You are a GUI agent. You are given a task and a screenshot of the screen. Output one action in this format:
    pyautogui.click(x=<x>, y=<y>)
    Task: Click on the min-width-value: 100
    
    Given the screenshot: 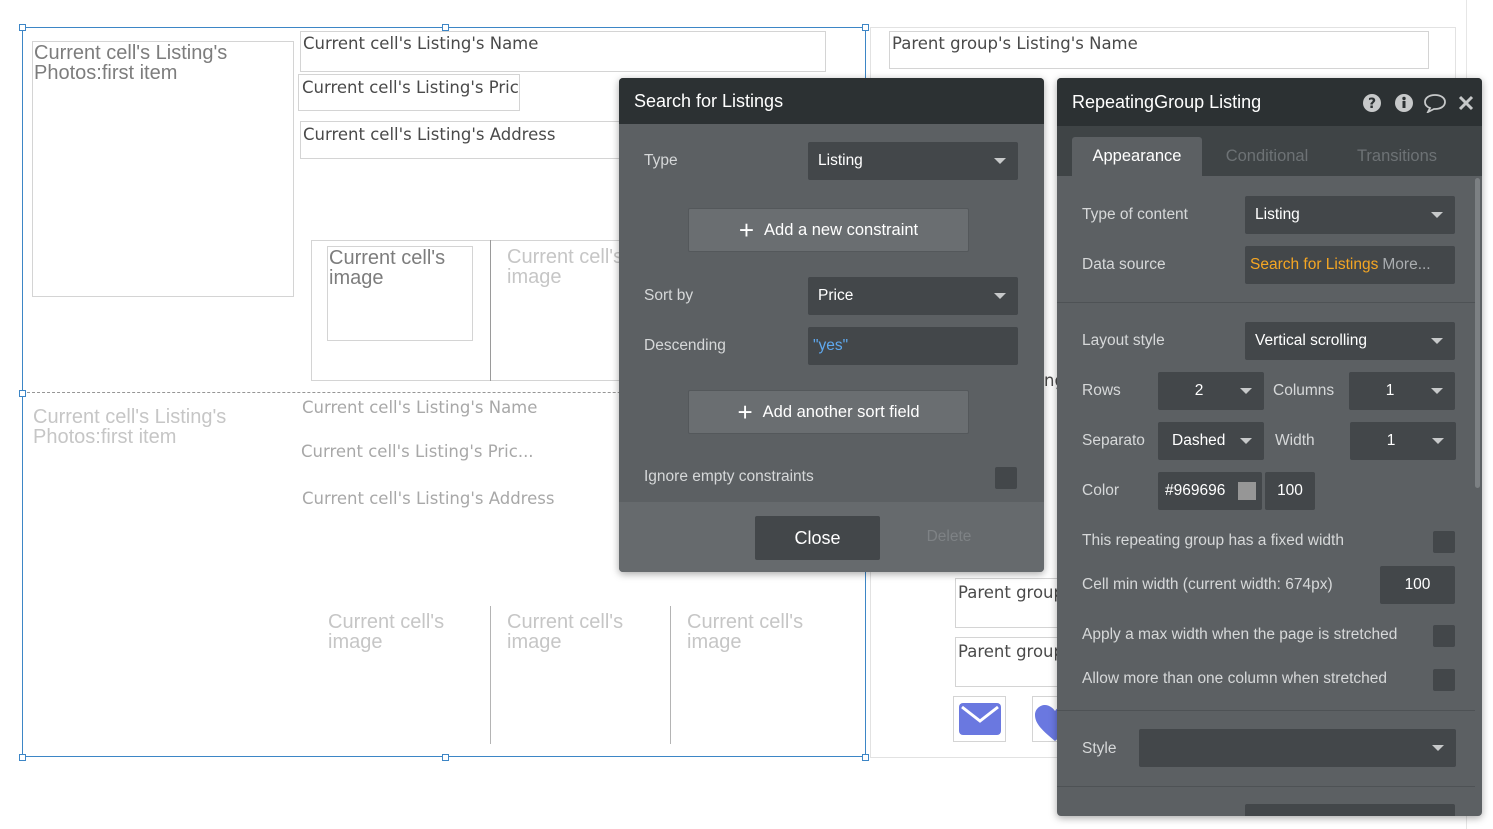 What is the action you would take?
    pyautogui.click(x=1417, y=584)
    